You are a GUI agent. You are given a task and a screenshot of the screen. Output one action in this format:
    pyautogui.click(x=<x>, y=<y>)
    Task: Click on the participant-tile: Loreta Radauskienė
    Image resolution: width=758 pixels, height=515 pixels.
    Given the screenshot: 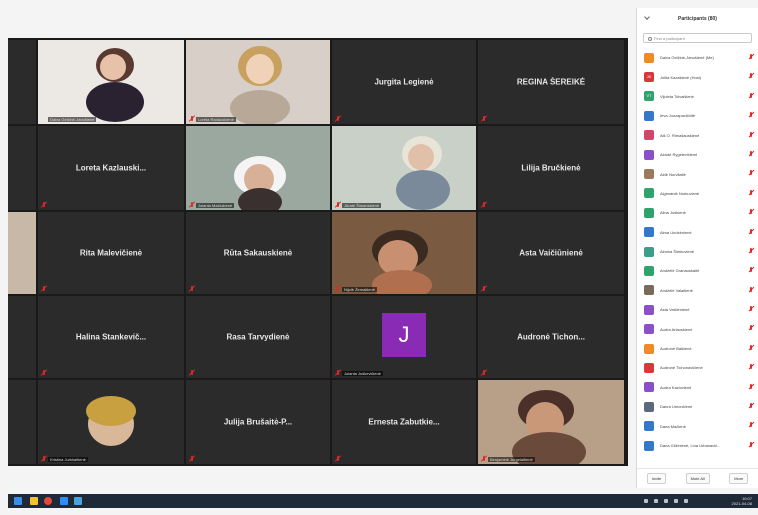 What is the action you would take?
    pyautogui.click(x=258, y=82)
    